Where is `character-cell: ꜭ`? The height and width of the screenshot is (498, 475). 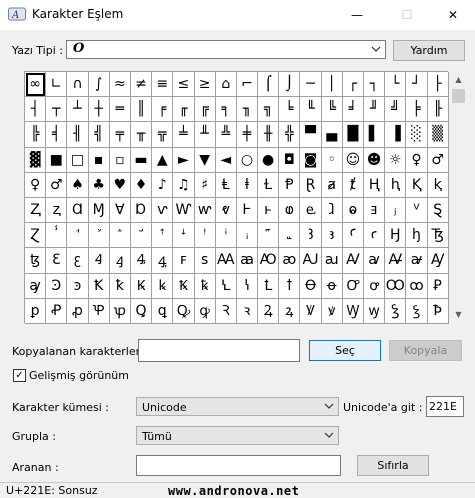 character-cell: ꜭ is located at coordinates (120, 261).